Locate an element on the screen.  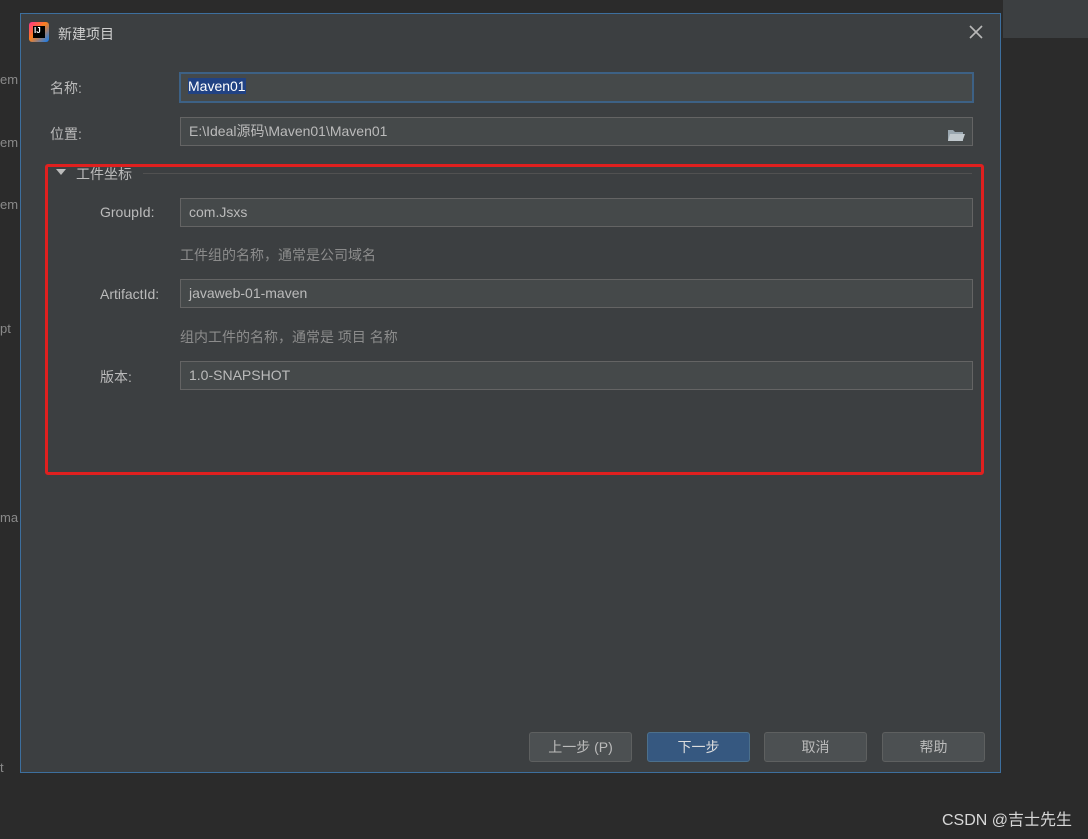
background-text-fragment: ma is located at coordinates (9, 517).